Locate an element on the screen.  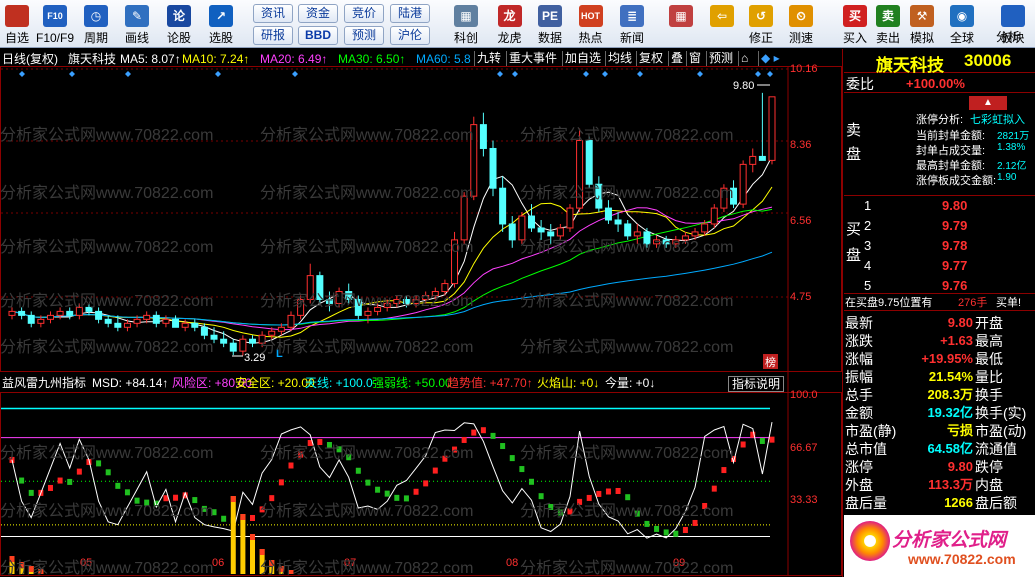
indicator-name: 益风雷九州指标 is located at coordinates (44, 383).